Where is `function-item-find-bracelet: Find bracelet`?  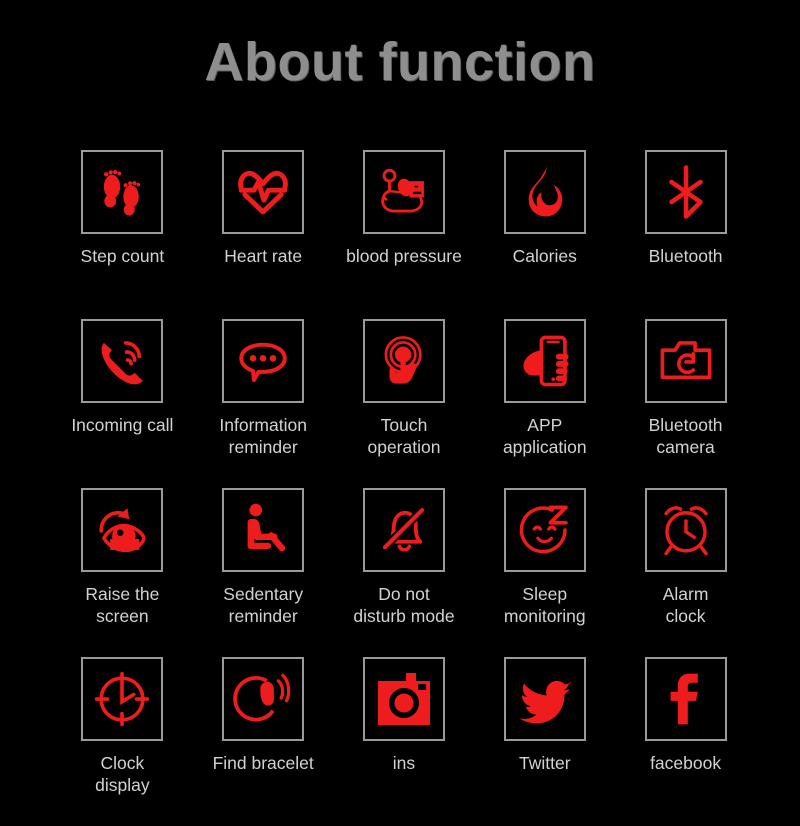
function-item-find-bracelet: Find bracelet is located at coordinates (263, 741).